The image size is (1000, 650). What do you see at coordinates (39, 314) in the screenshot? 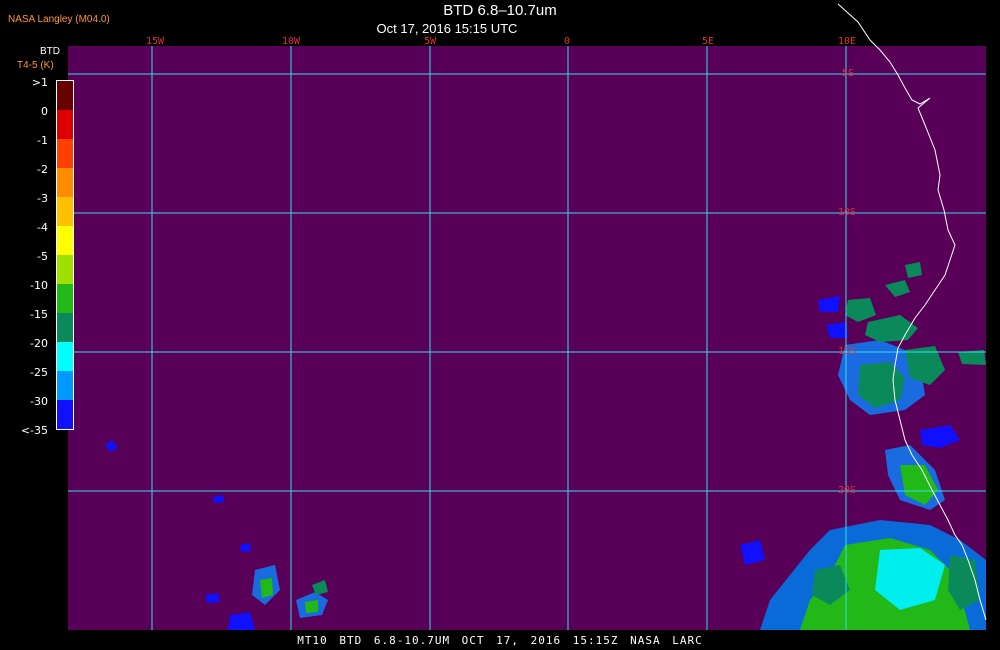
I see `legend-tick-label: -15` at bounding box center [39, 314].